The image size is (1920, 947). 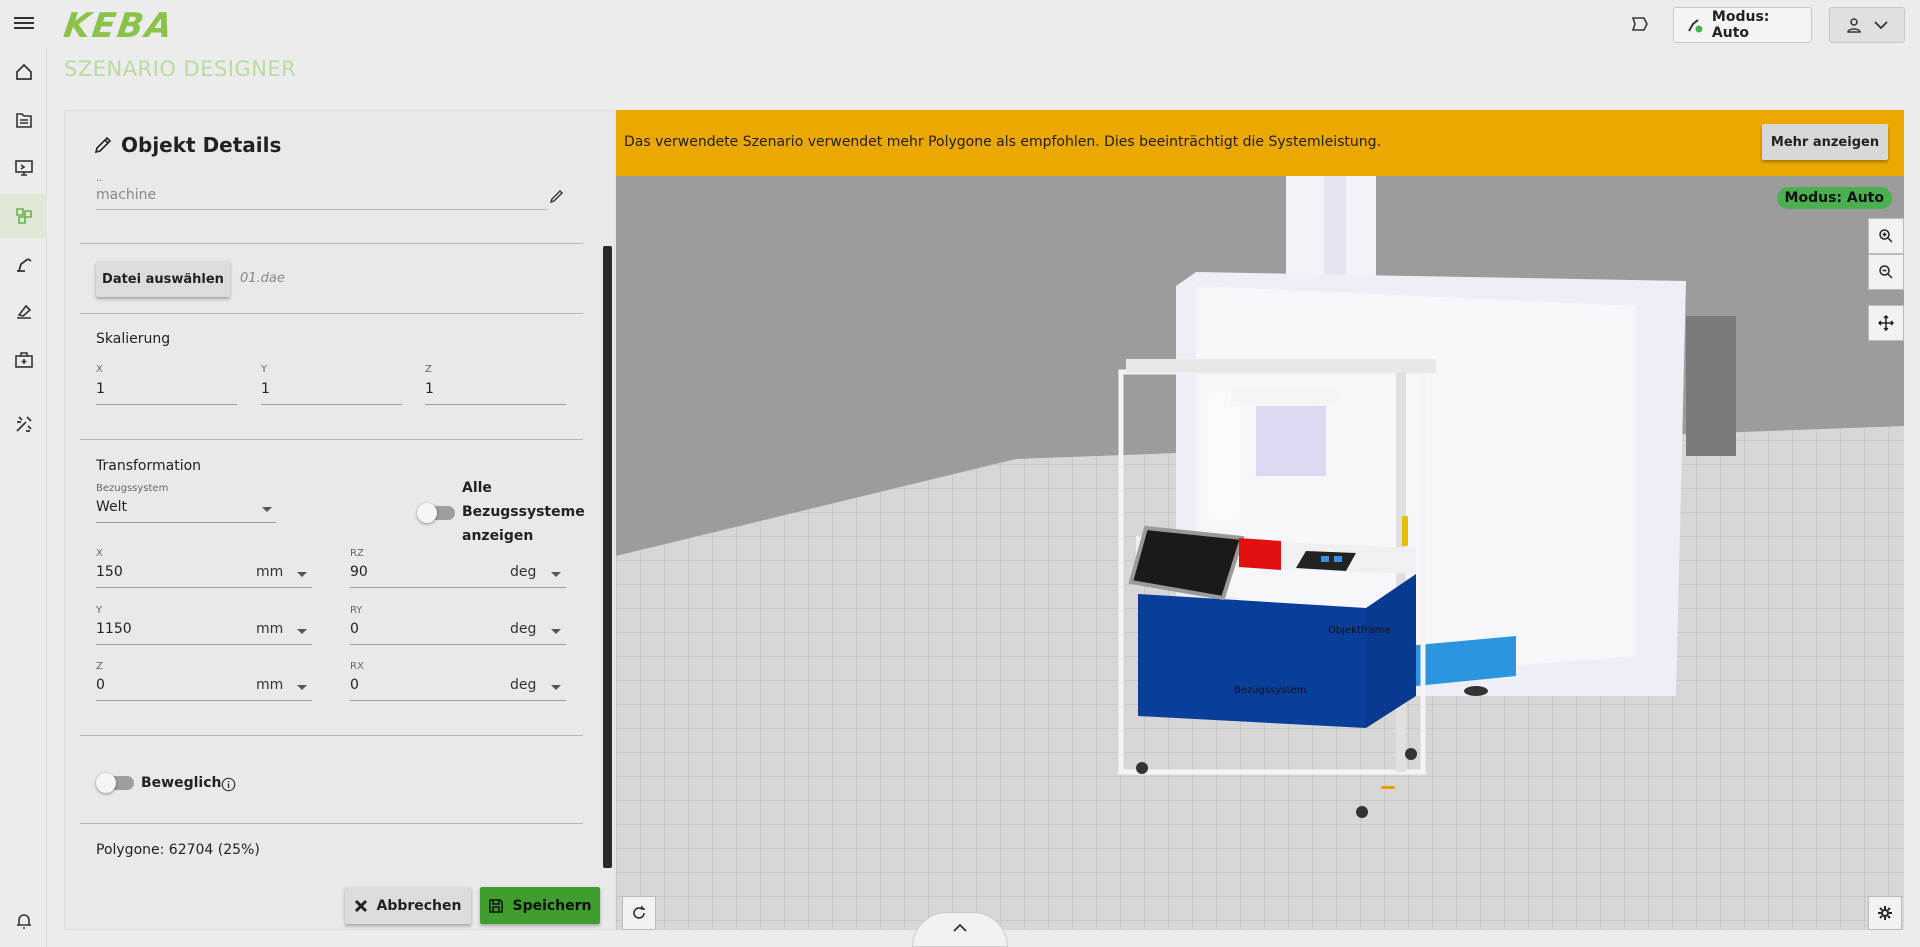 I want to click on menu-icon, so click(x=24, y=24).